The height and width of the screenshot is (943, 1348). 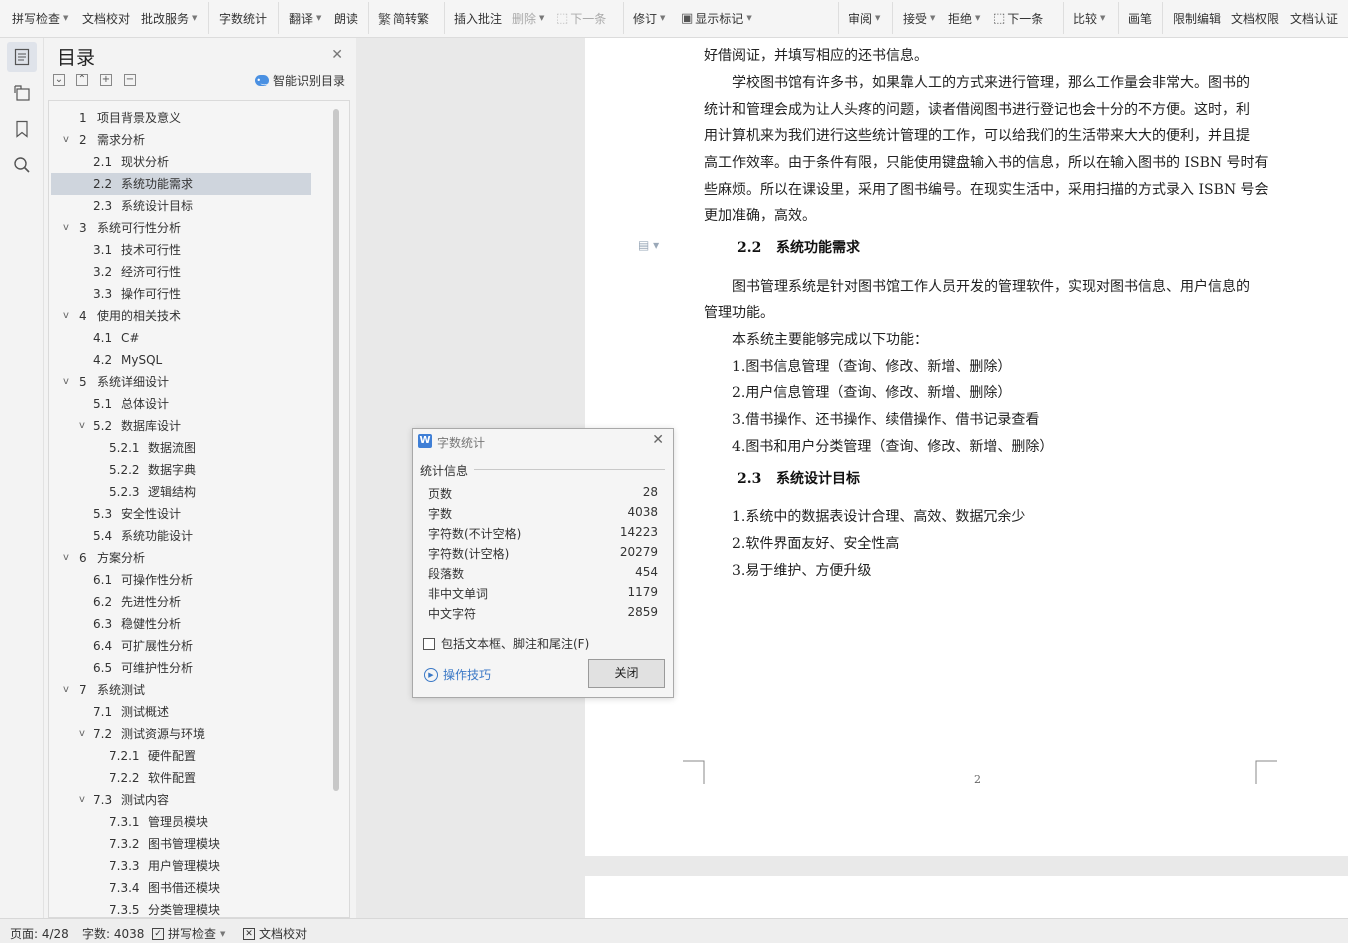 I want to click on toc-scrollbar, so click(x=336, y=450).